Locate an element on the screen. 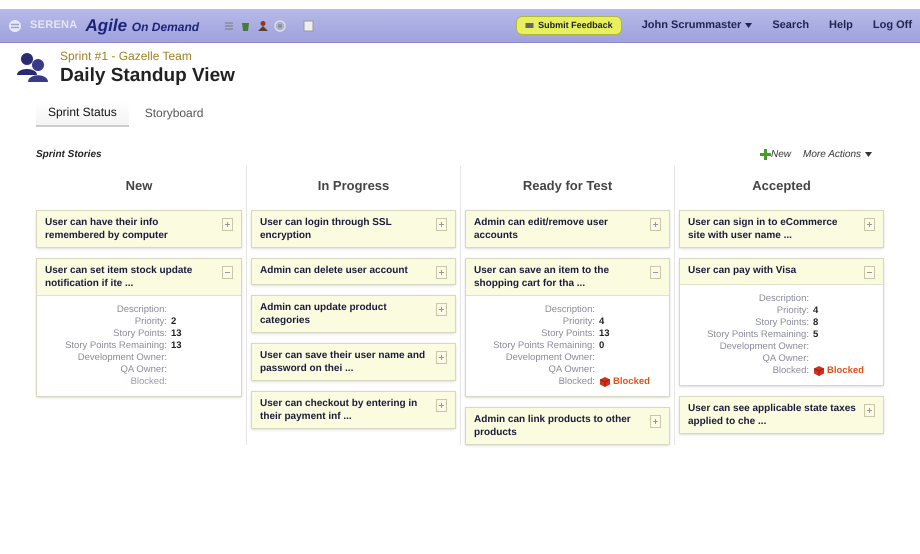 This screenshot has height=554, width=920. story-card: Admin can link products to other products is located at coordinates (567, 425).